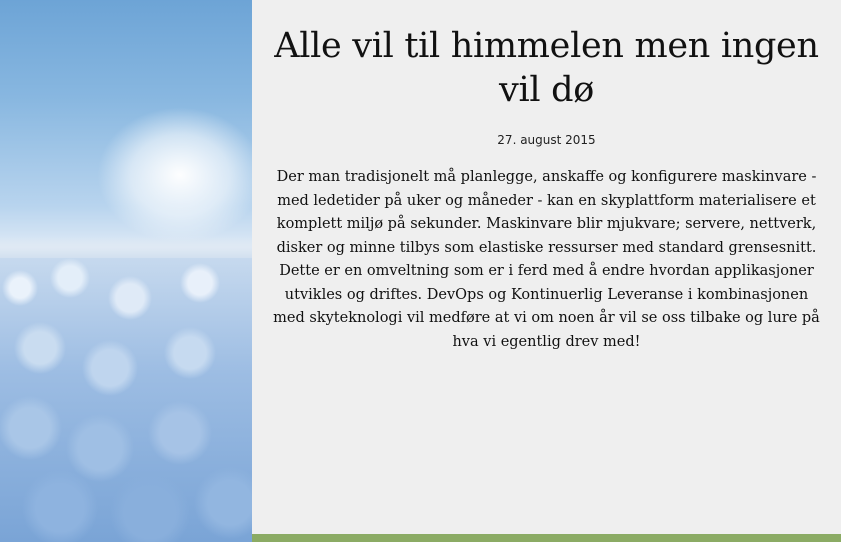  I want to click on article-title: Alle vil til himmelen men ingen vil dø, so click(546, 68).